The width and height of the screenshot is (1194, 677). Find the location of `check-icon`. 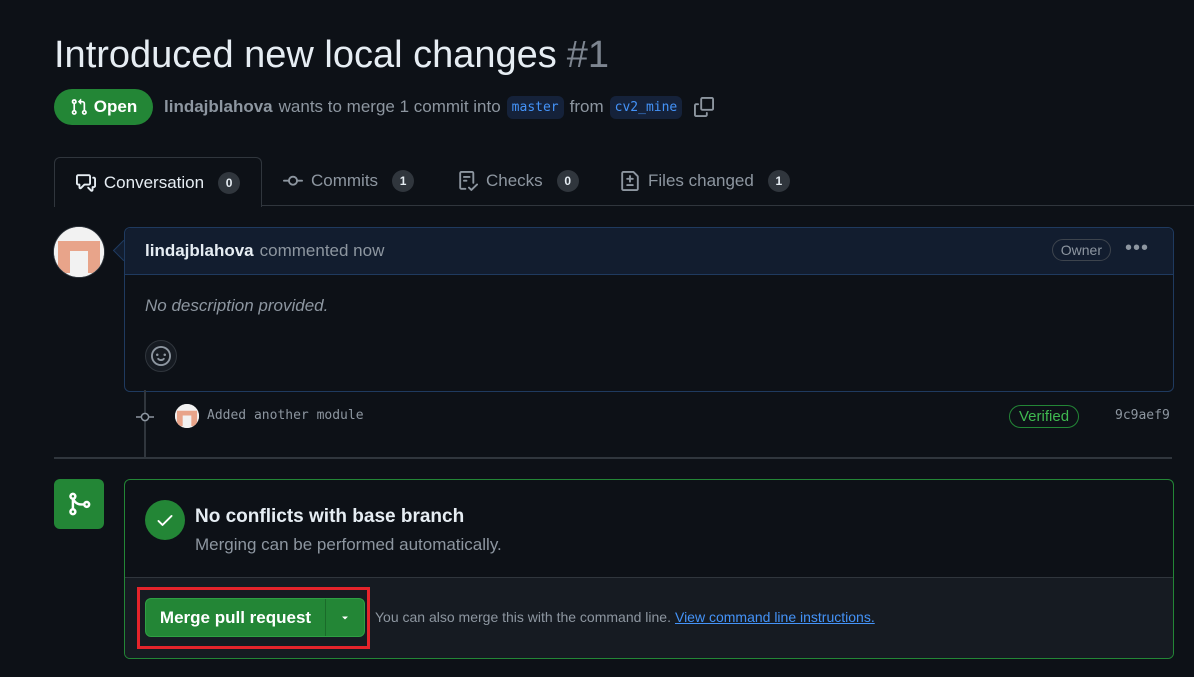

check-icon is located at coordinates (165, 520).